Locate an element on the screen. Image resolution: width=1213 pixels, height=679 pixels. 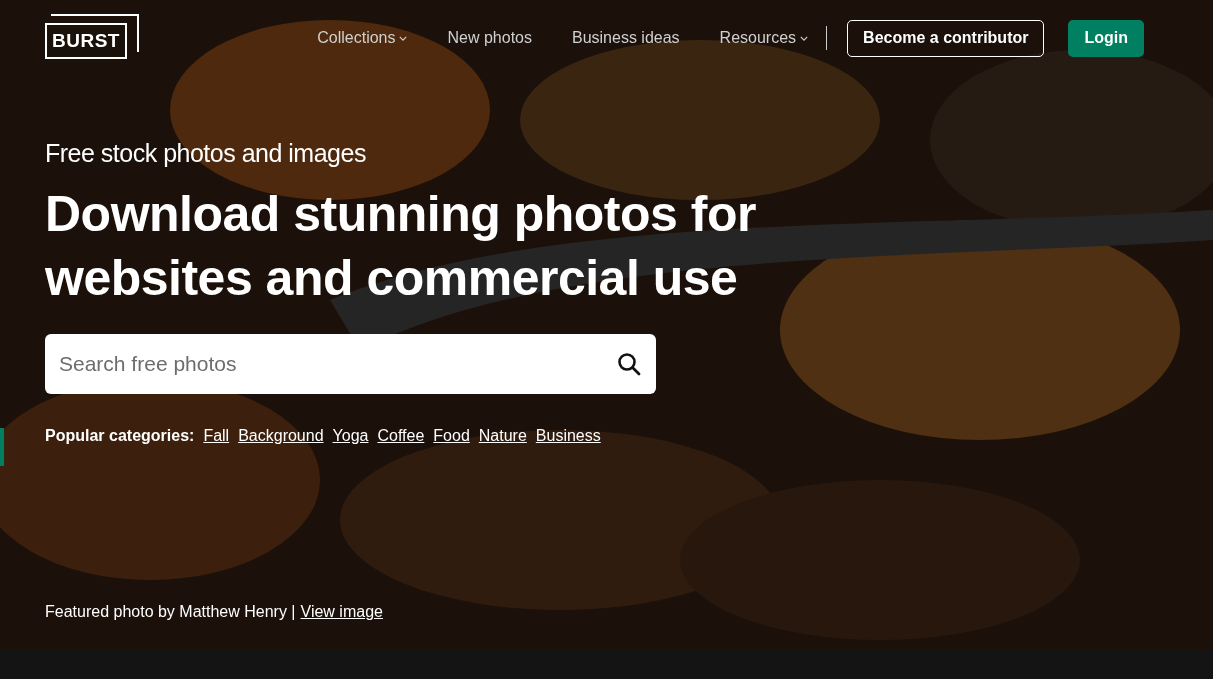
category-link: Background is located at coordinates (281, 436).